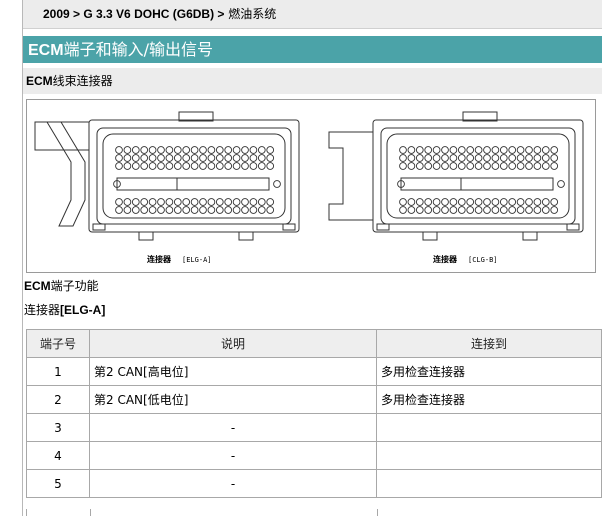  I want to click on terminal-connection, so click(489, 427).